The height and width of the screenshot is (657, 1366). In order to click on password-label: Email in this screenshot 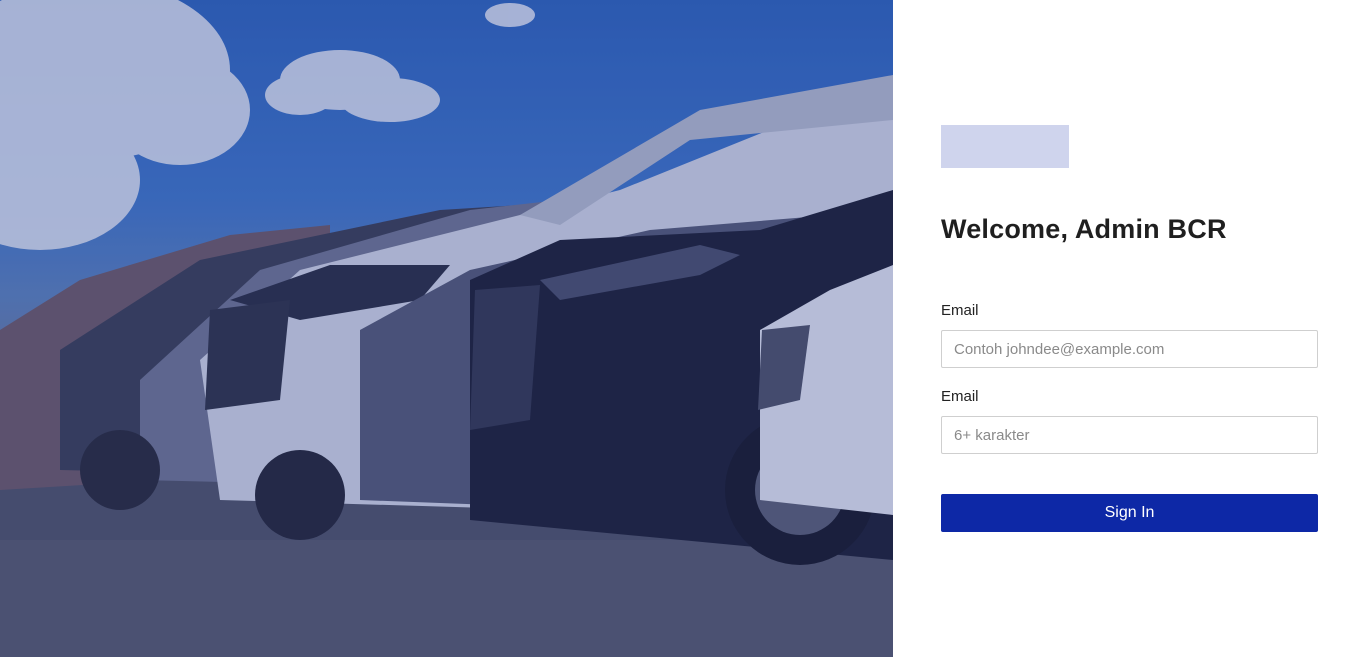, I will do `click(960, 396)`.